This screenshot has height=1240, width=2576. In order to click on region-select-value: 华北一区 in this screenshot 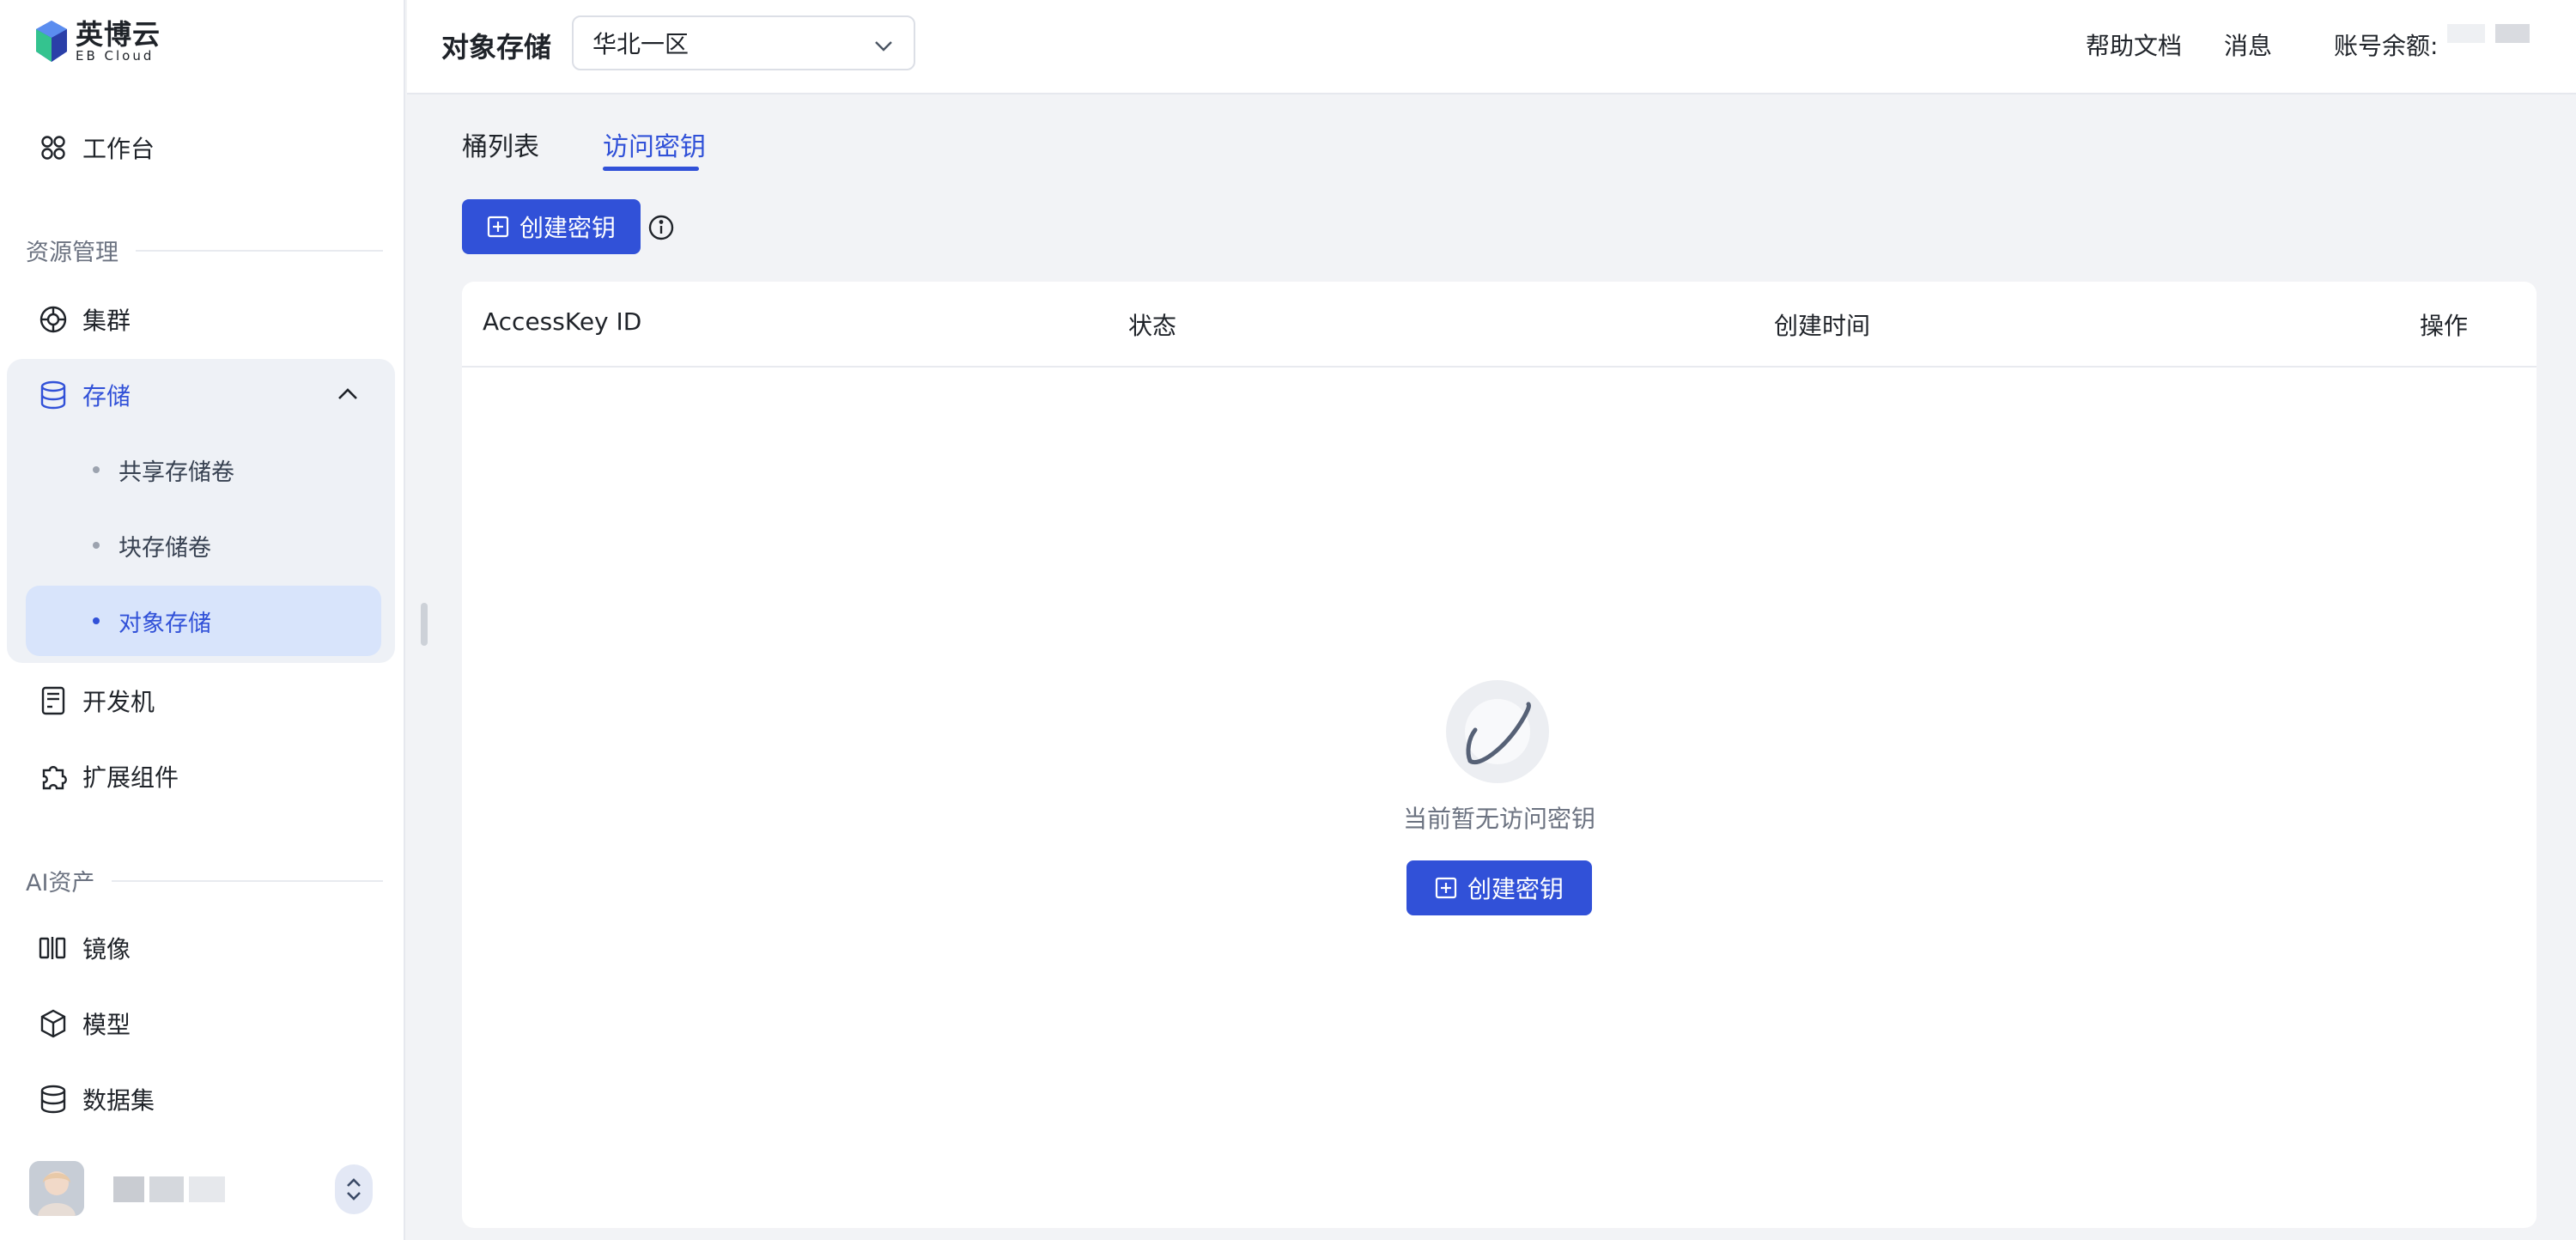, I will do `click(641, 44)`.